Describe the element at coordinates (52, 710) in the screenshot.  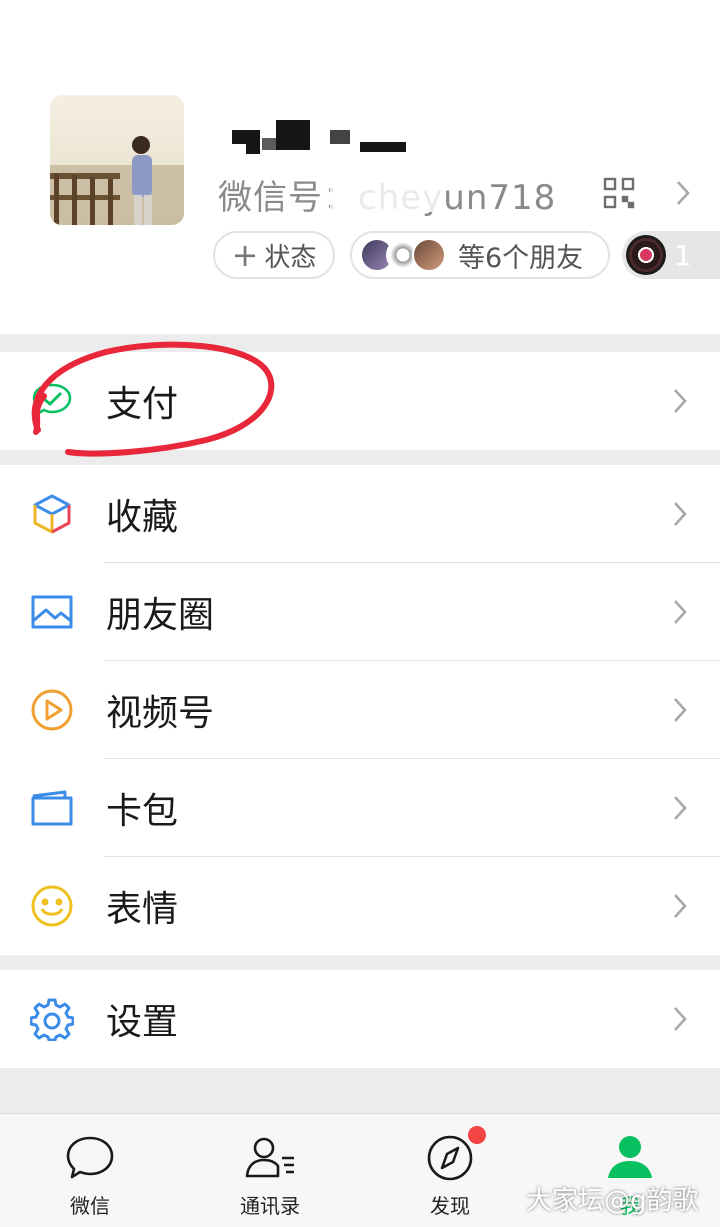
I see `play-channels-icon` at that location.